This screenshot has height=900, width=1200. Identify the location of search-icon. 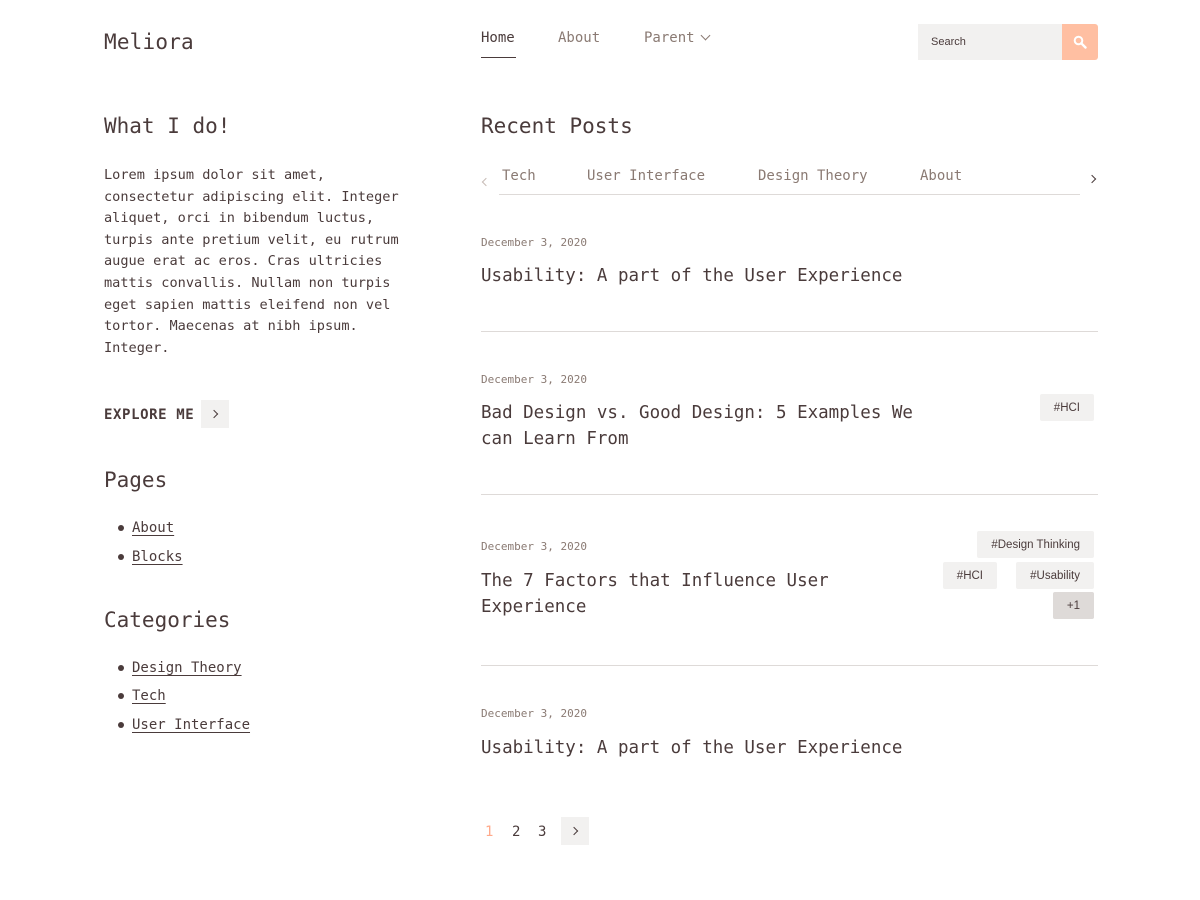
(1080, 42).